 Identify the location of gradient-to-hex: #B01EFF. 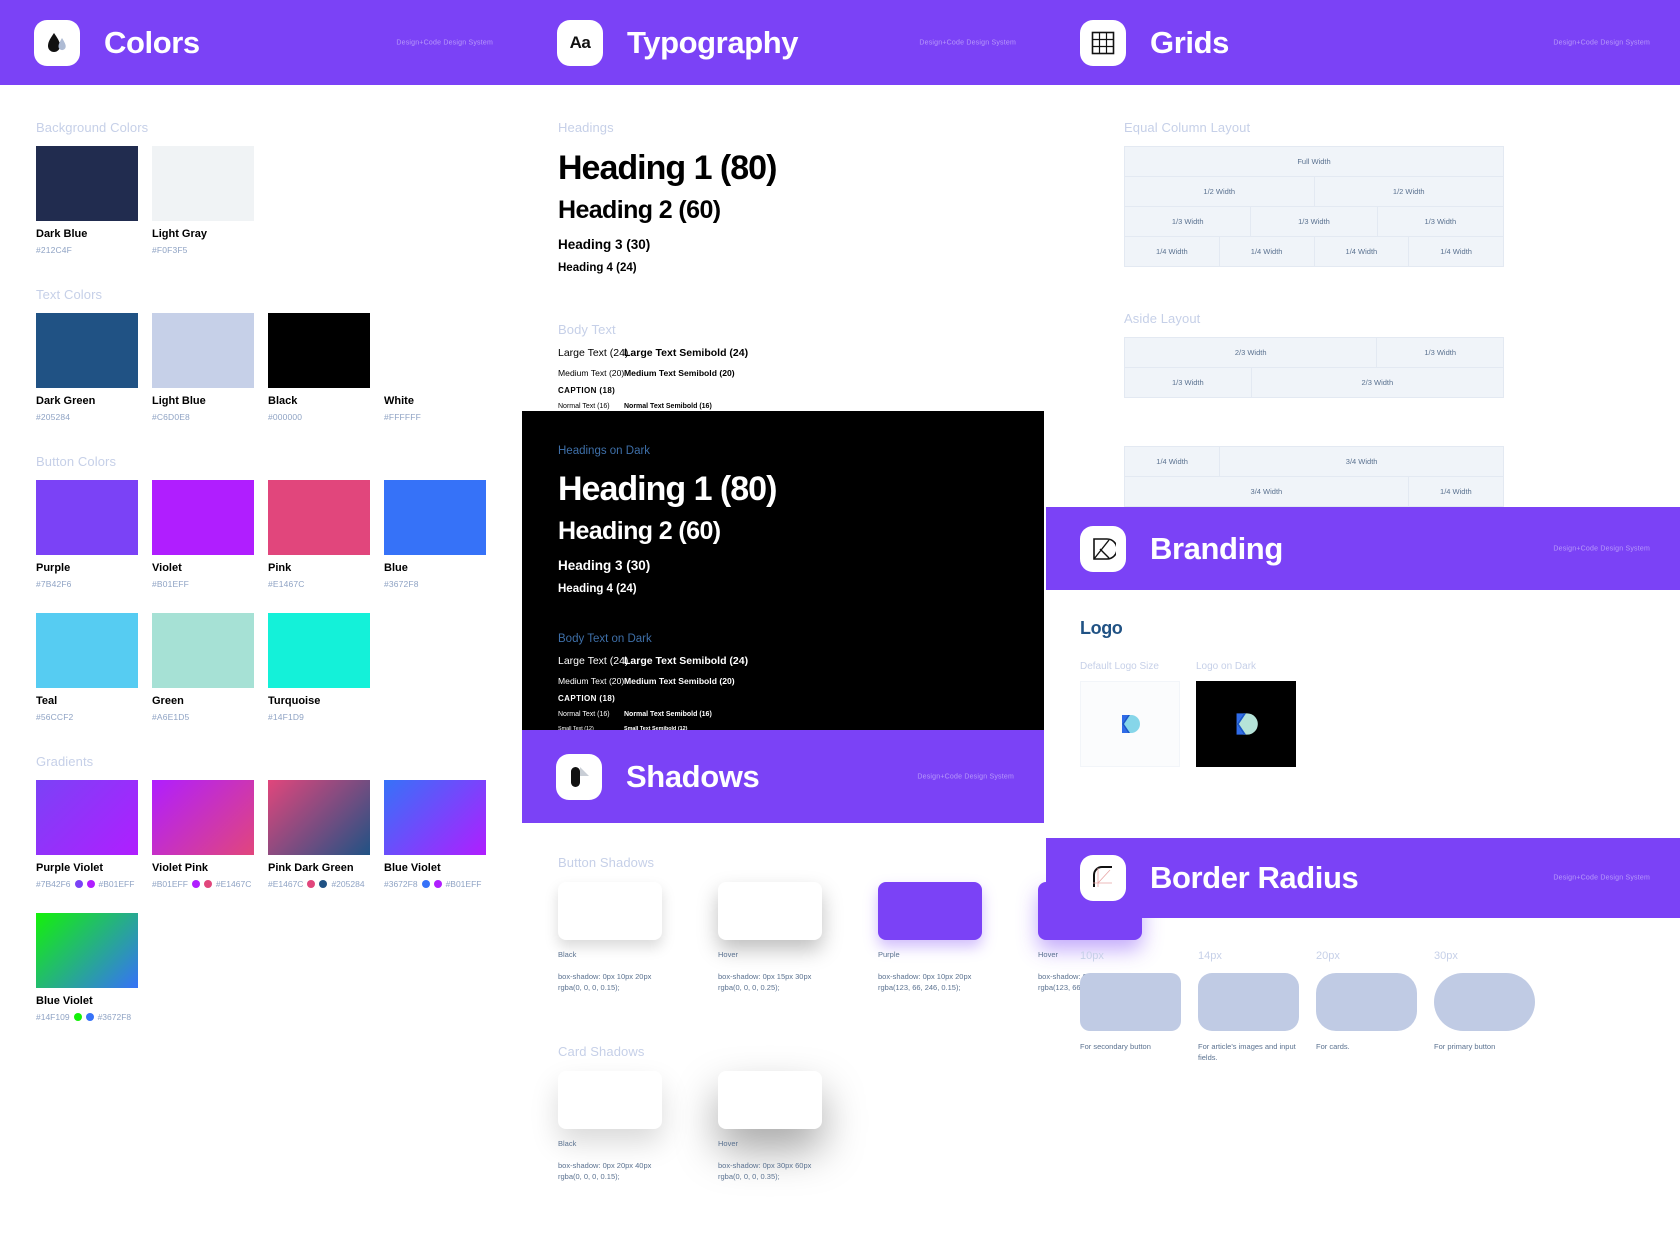
(116, 884).